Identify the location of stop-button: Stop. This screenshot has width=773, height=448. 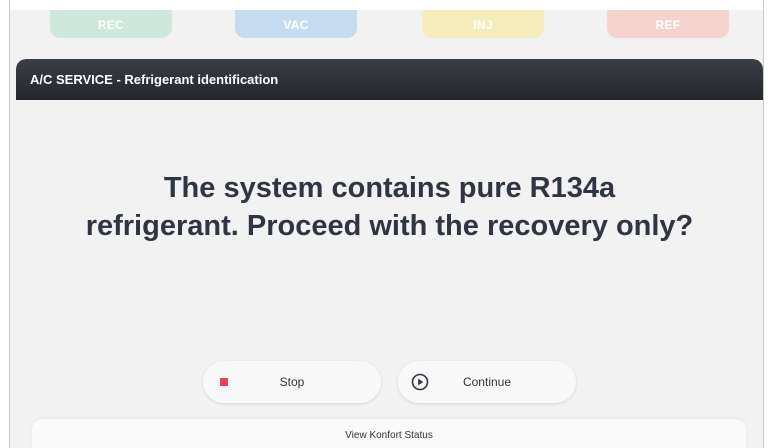
(292, 382).